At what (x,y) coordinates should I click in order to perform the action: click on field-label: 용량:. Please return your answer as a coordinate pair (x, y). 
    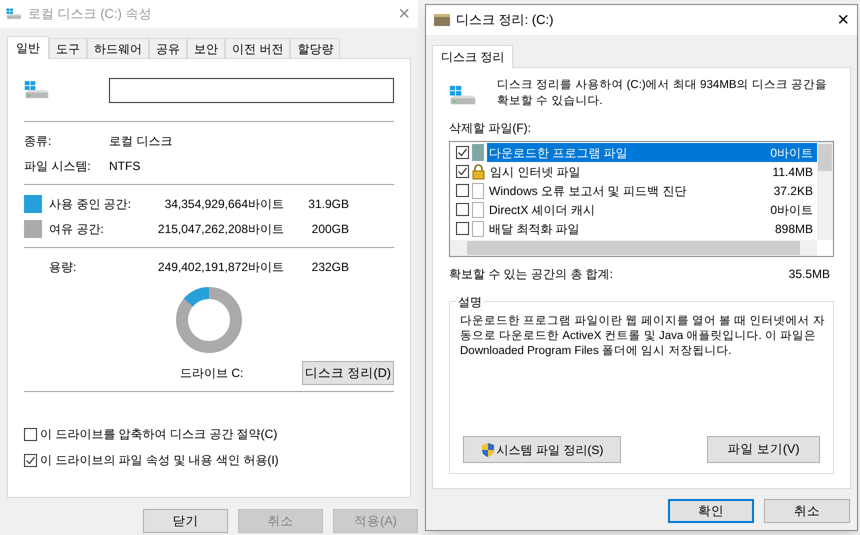
    Looking at the image, I should click on (63, 267).